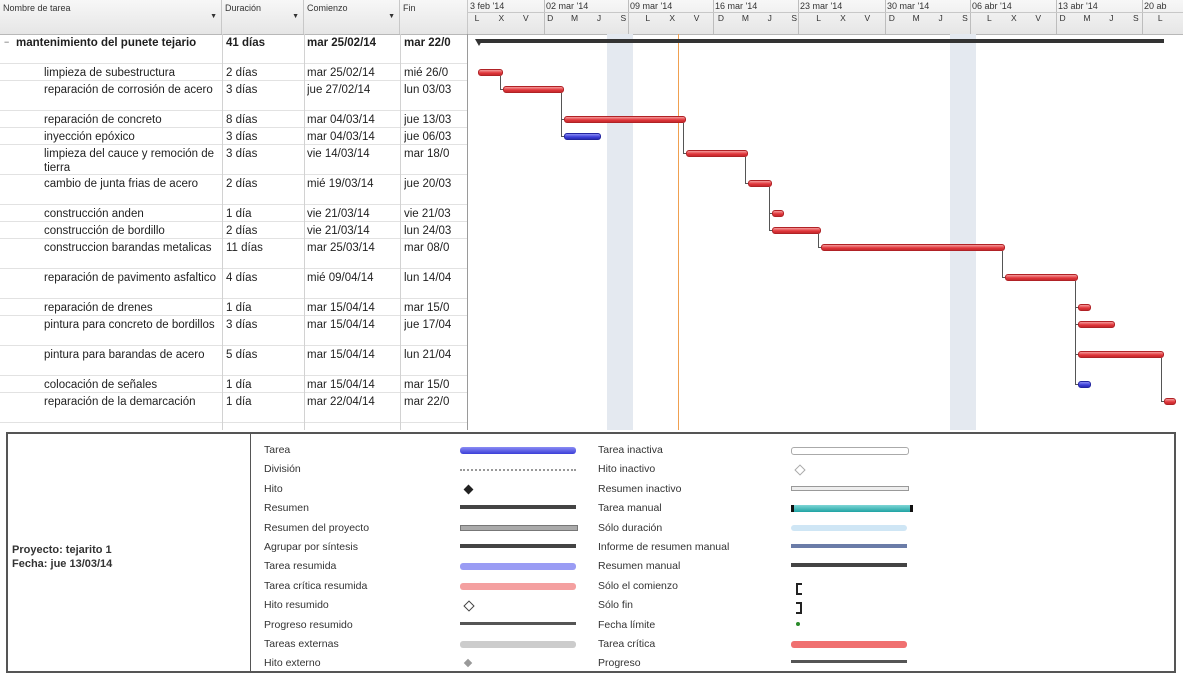 This screenshot has height=675, width=1183. What do you see at coordinates (678, 232) in the screenshot?
I see `status-date-line` at bounding box center [678, 232].